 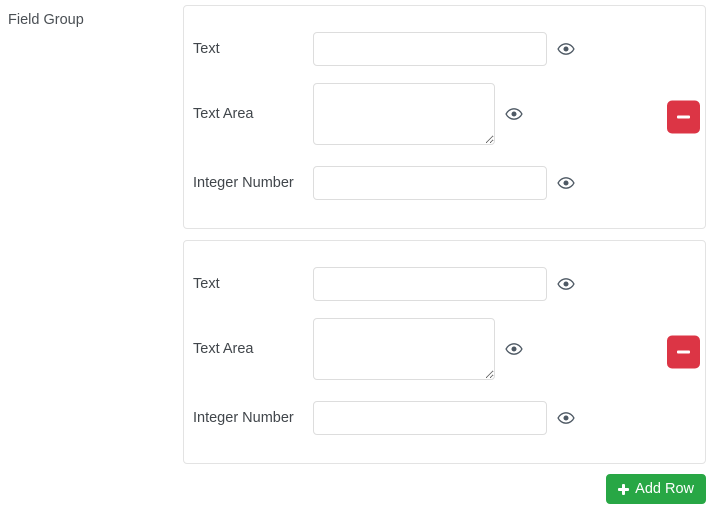 What do you see at coordinates (664, 488) in the screenshot?
I see `add-row-label: Add Row` at bounding box center [664, 488].